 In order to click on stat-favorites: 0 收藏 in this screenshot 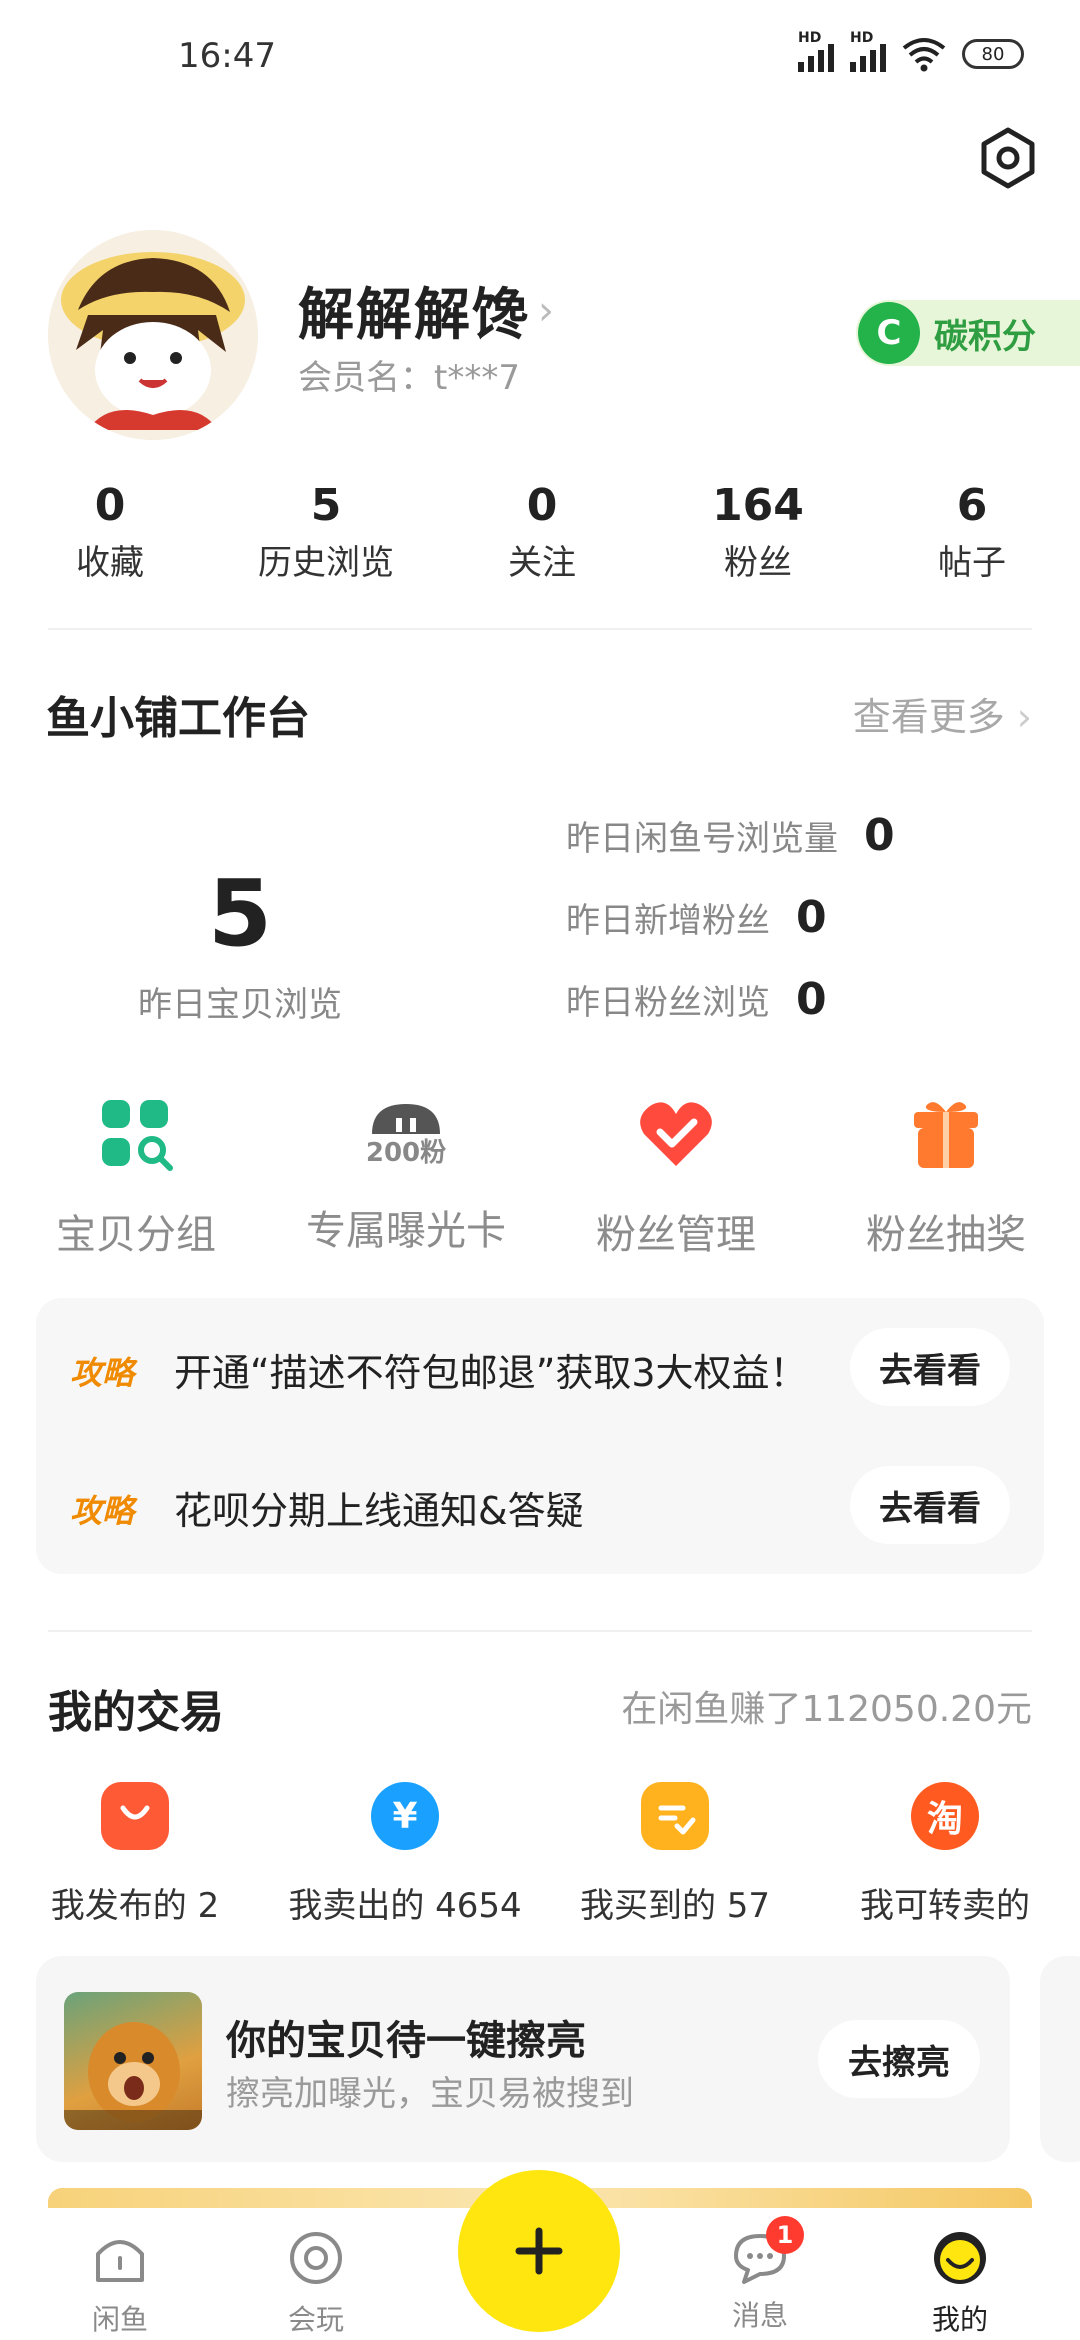, I will do `click(110, 532)`.